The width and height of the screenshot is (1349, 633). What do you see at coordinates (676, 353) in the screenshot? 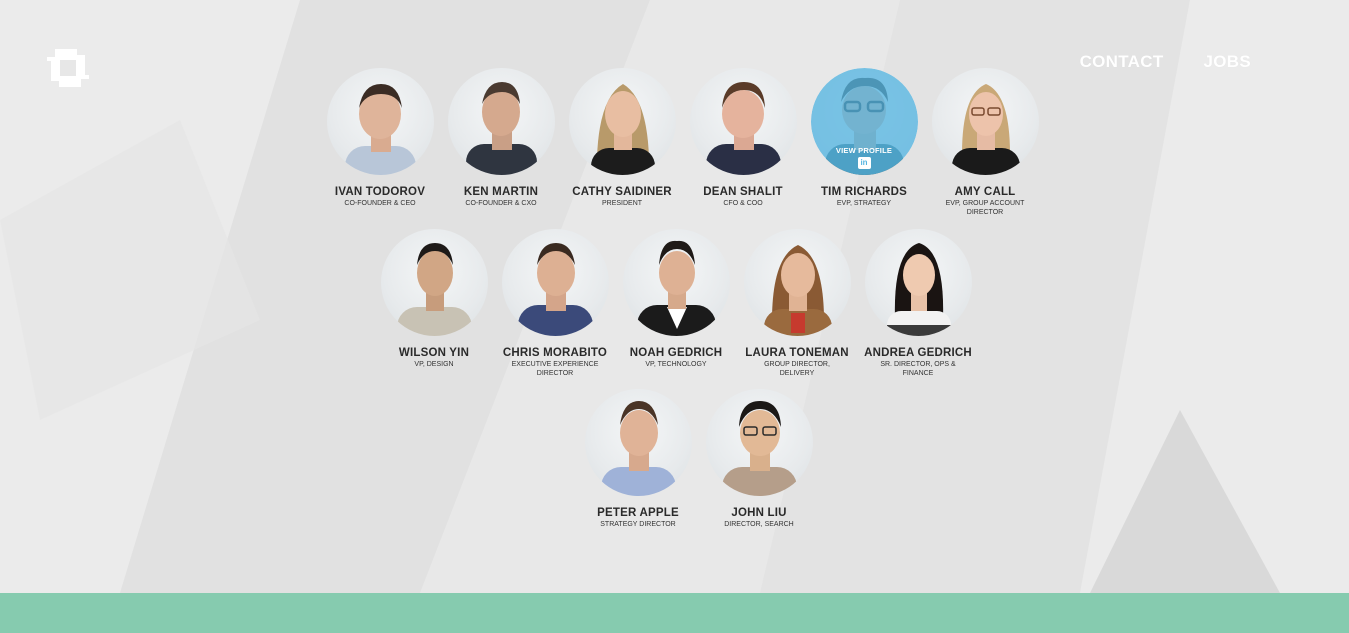
I see `member-name: NOAH GEDRICH` at bounding box center [676, 353].